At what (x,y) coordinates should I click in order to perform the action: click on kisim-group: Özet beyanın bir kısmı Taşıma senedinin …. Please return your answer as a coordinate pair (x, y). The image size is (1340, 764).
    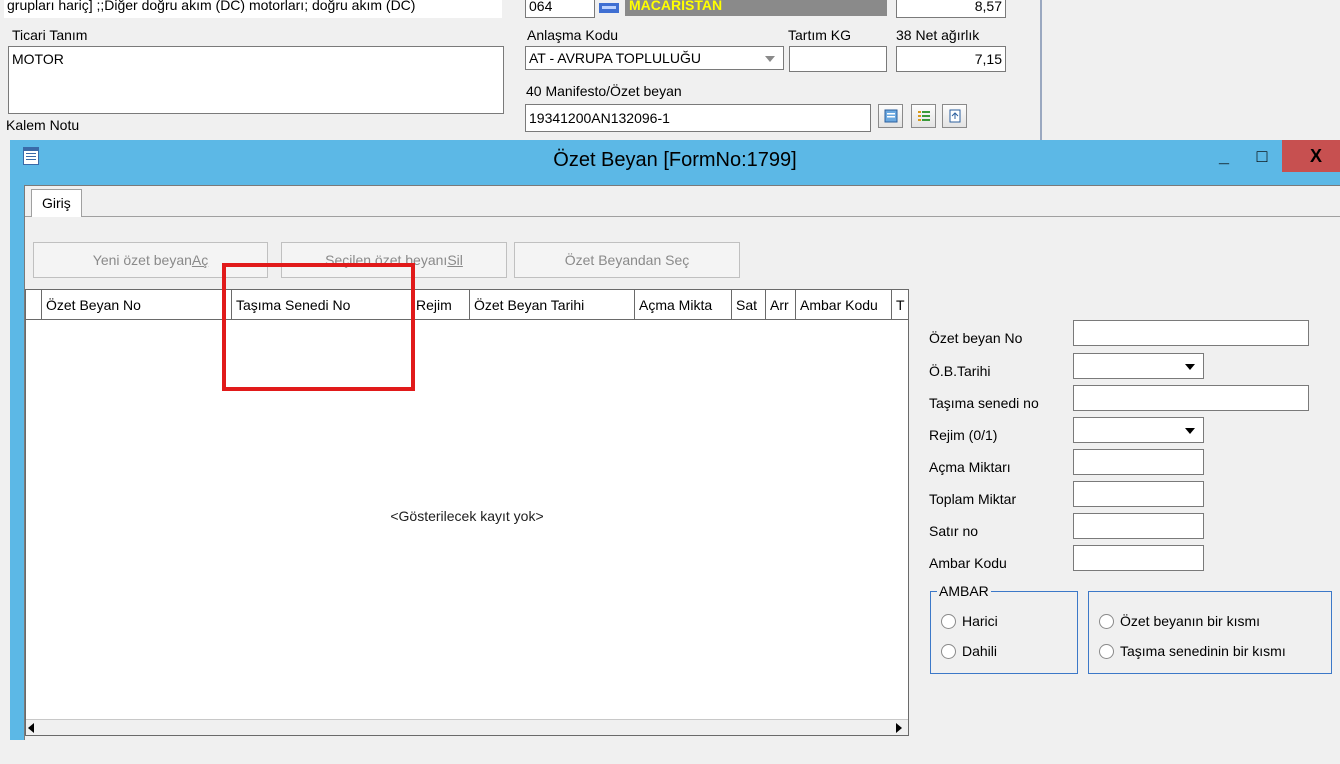
    Looking at the image, I should click on (1210, 632).